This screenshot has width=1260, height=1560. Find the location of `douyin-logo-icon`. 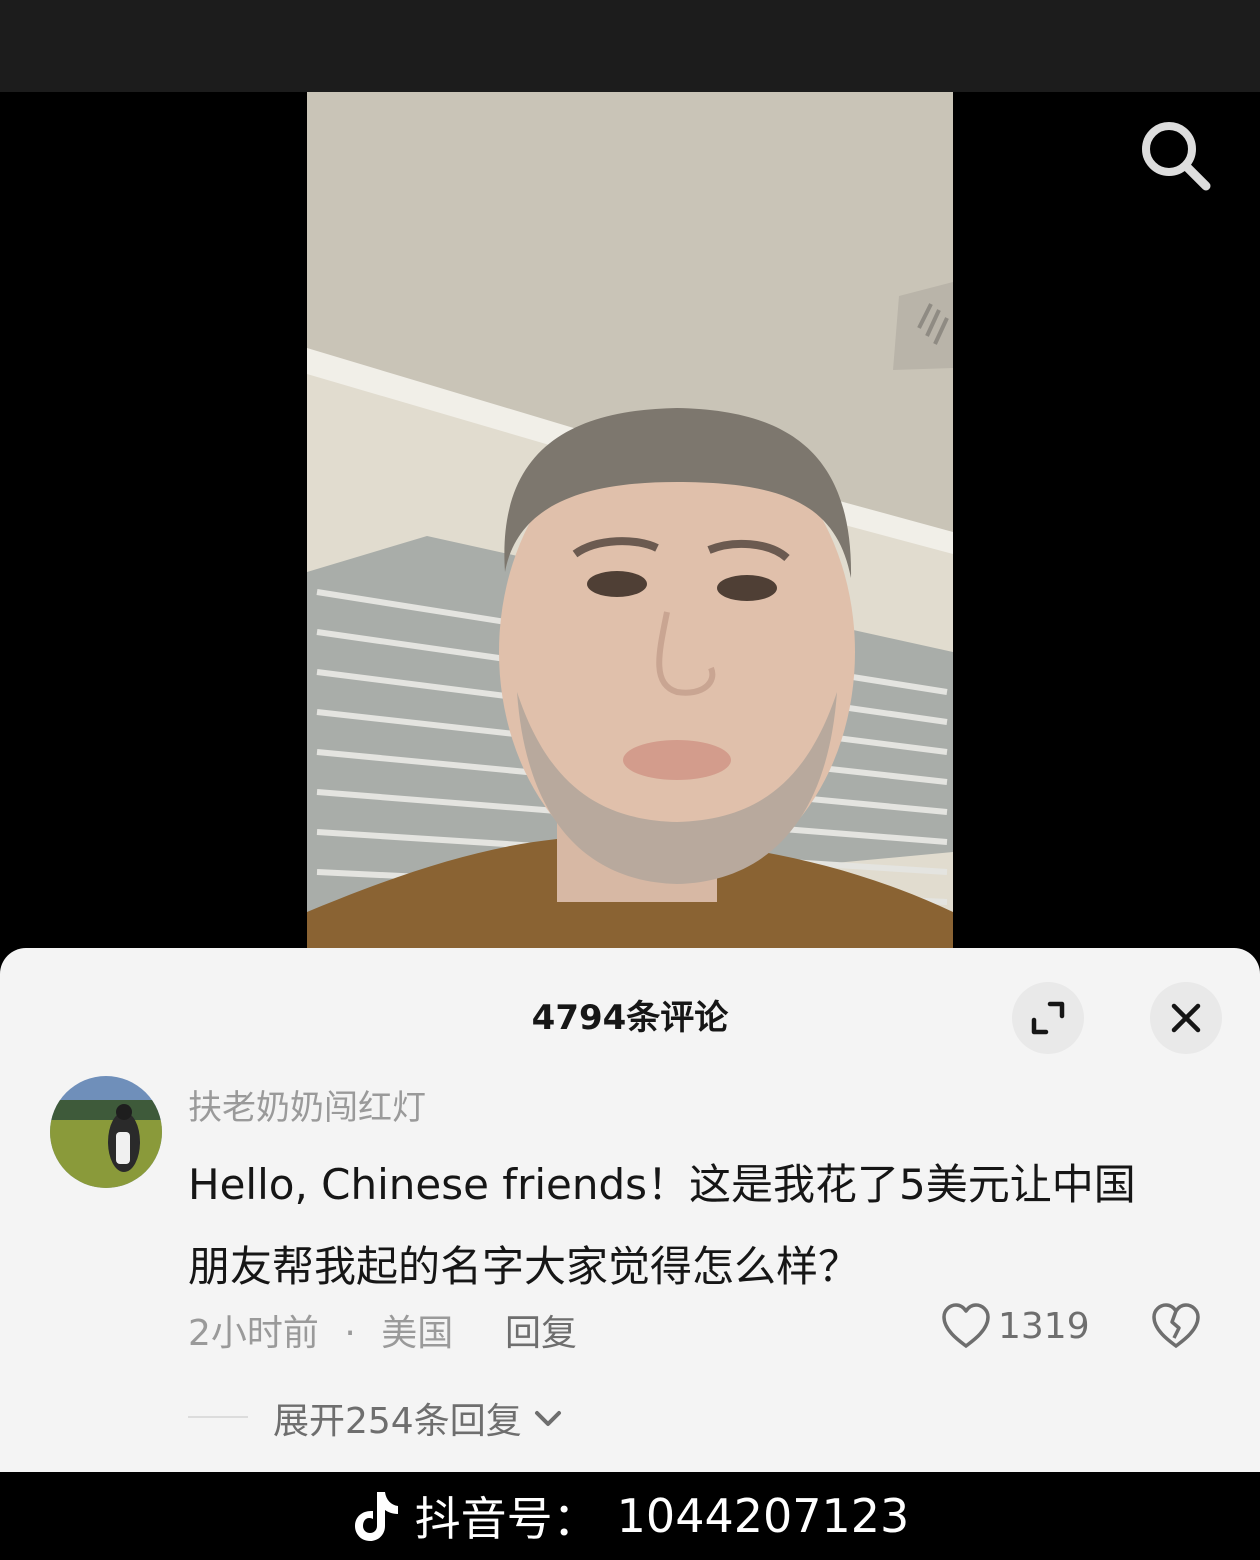

douyin-logo-icon is located at coordinates (376, 1516).